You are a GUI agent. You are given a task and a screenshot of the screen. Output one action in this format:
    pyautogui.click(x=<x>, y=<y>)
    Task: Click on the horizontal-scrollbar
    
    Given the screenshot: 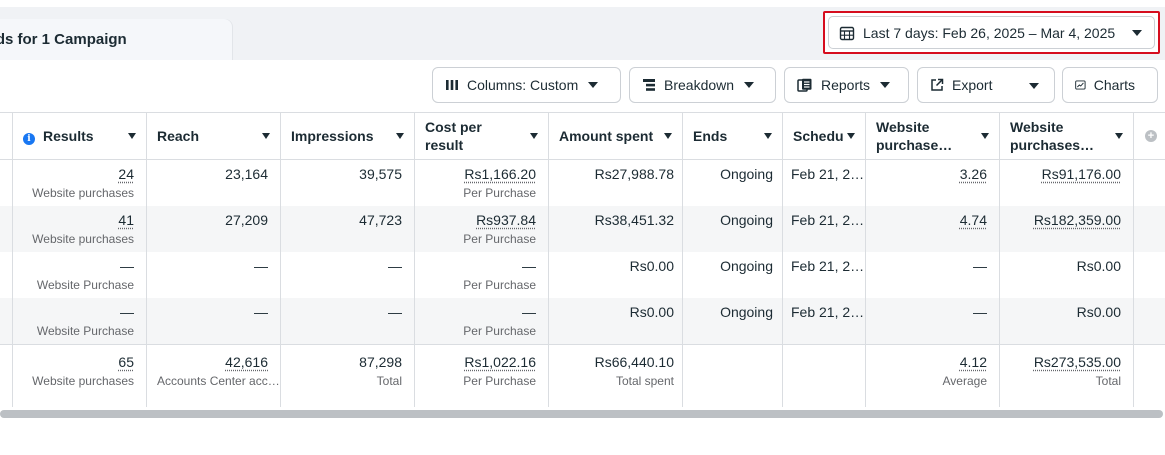 What is the action you would take?
    pyautogui.click(x=581, y=414)
    